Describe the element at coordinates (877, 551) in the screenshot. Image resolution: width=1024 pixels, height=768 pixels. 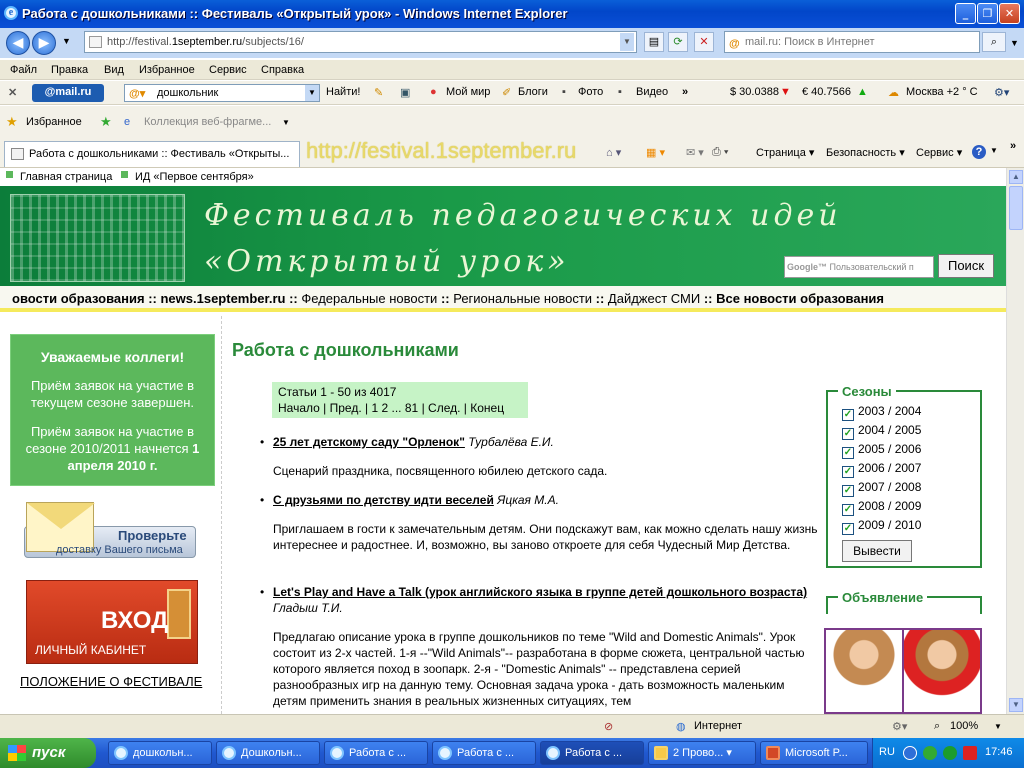
I see `show-button: Вывести` at that location.